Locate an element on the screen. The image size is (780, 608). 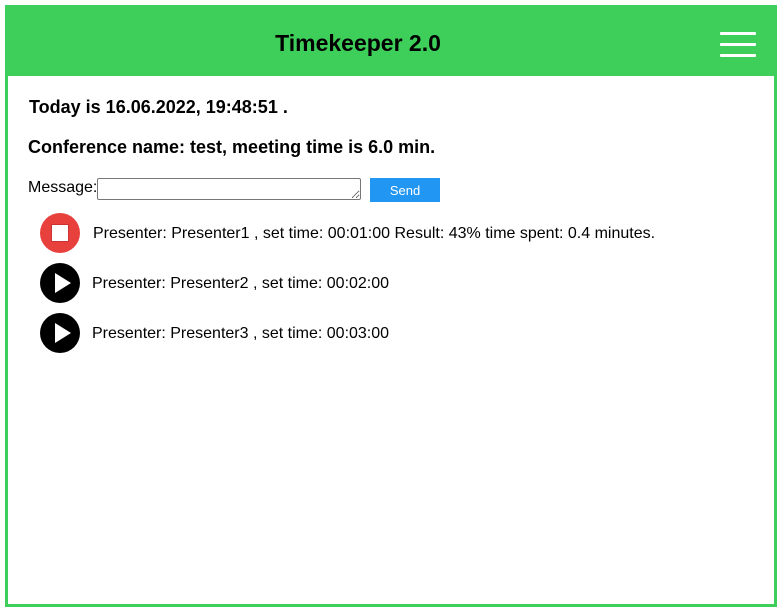
app-title: Timekeeper 2.0 is located at coordinates (358, 43).